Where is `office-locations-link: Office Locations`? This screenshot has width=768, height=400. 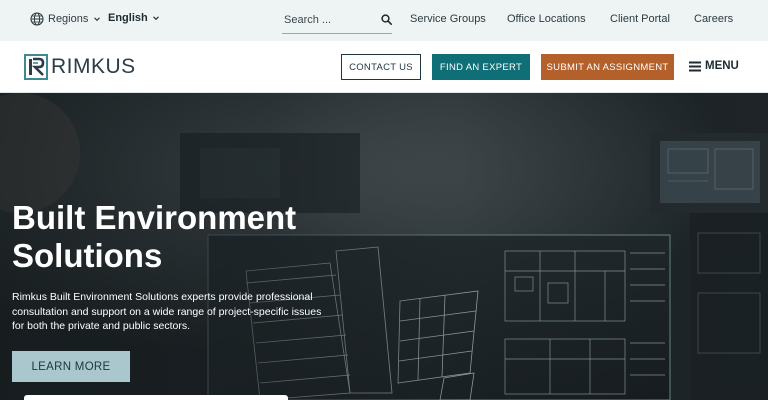
office-locations-link: Office Locations is located at coordinates (546, 19).